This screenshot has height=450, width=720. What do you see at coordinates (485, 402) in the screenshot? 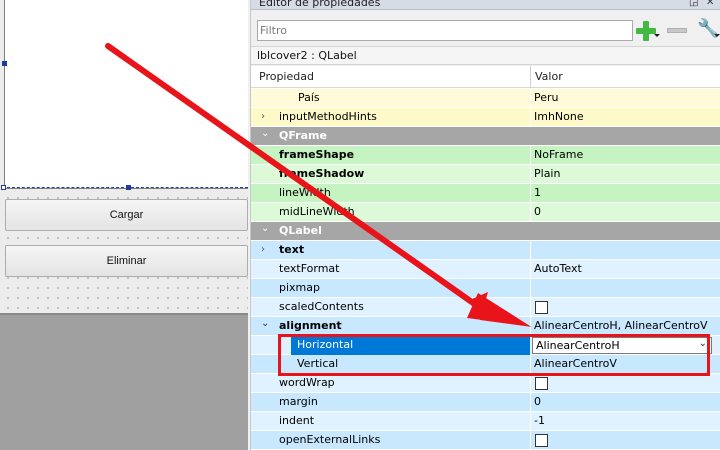
I see `table-row: margin 0` at bounding box center [485, 402].